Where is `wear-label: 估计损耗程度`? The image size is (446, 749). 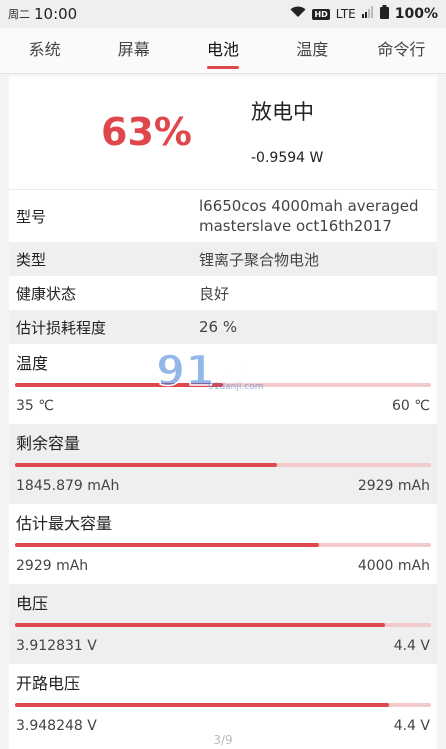
wear-label: 估计损耗程度 is located at coordinates (61, 327).